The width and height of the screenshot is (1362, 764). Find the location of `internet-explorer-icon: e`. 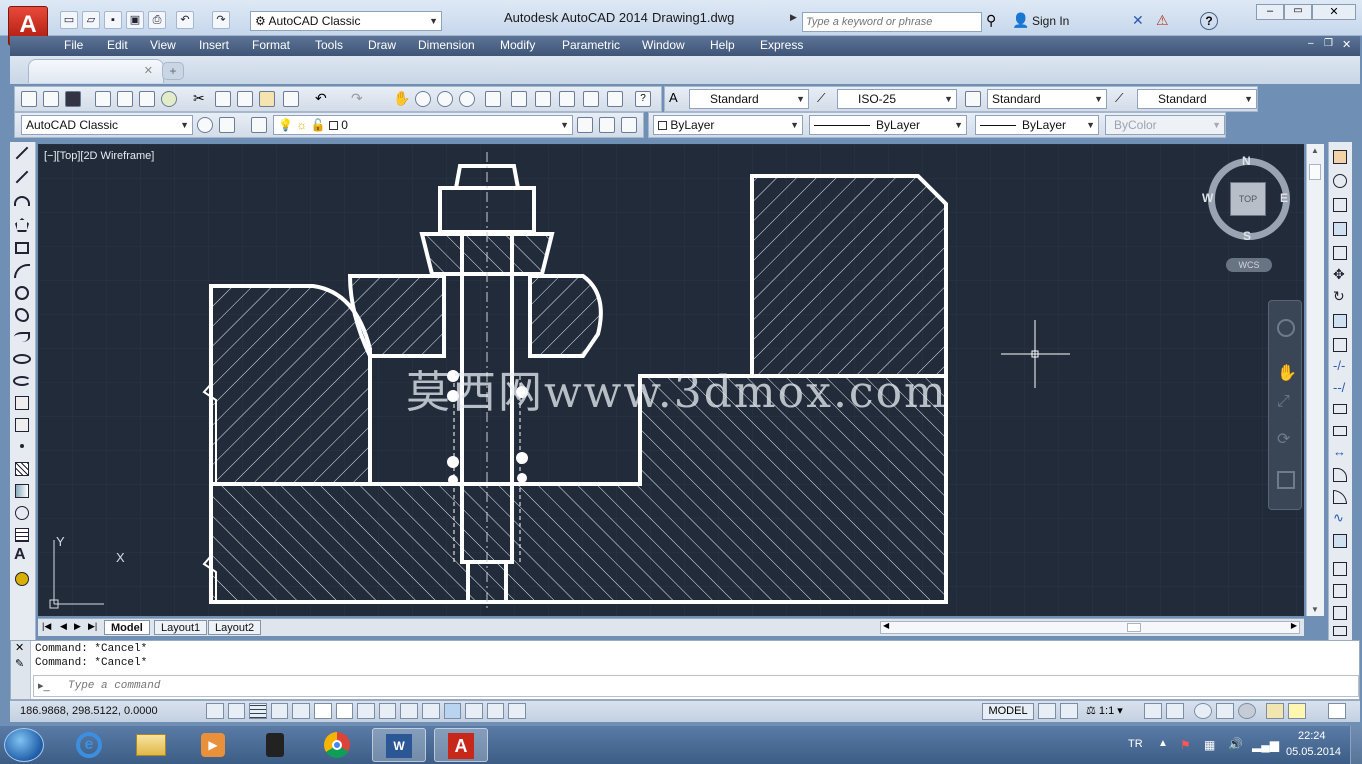

internet-explorer-icon: e is located at coordinates (89, 745).